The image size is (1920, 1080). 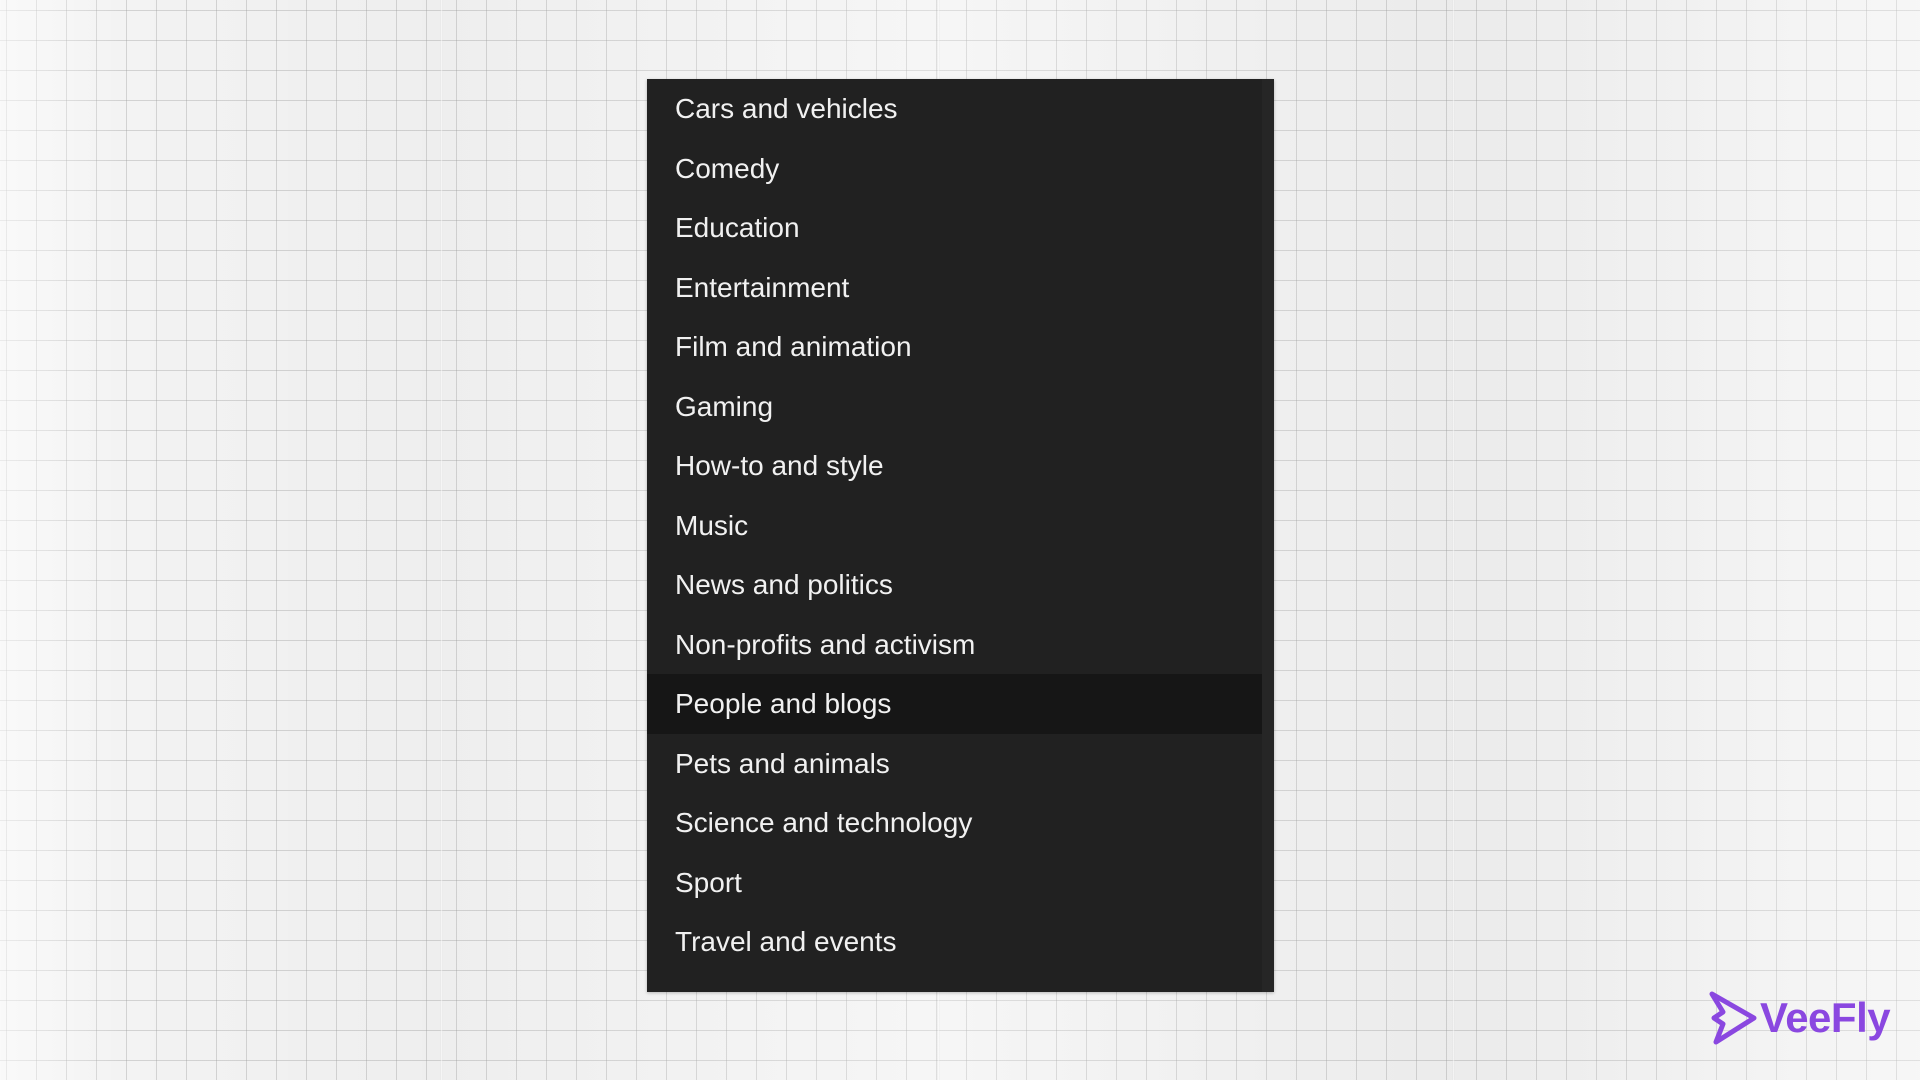 I want to click on category-option-non-profits-and-activism: Non-profits and activism, so click(x=954, y=645).